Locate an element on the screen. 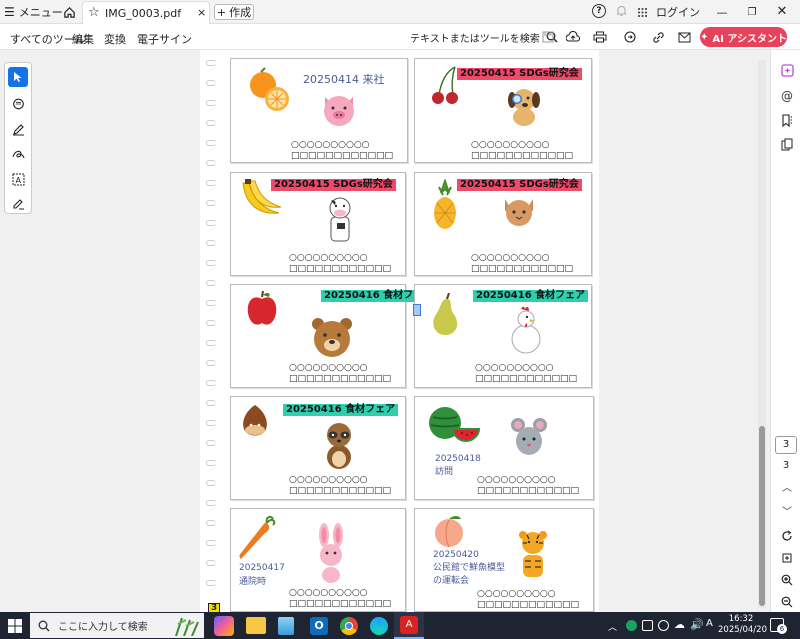  orange-illustration is located at coordinates (269, 89).